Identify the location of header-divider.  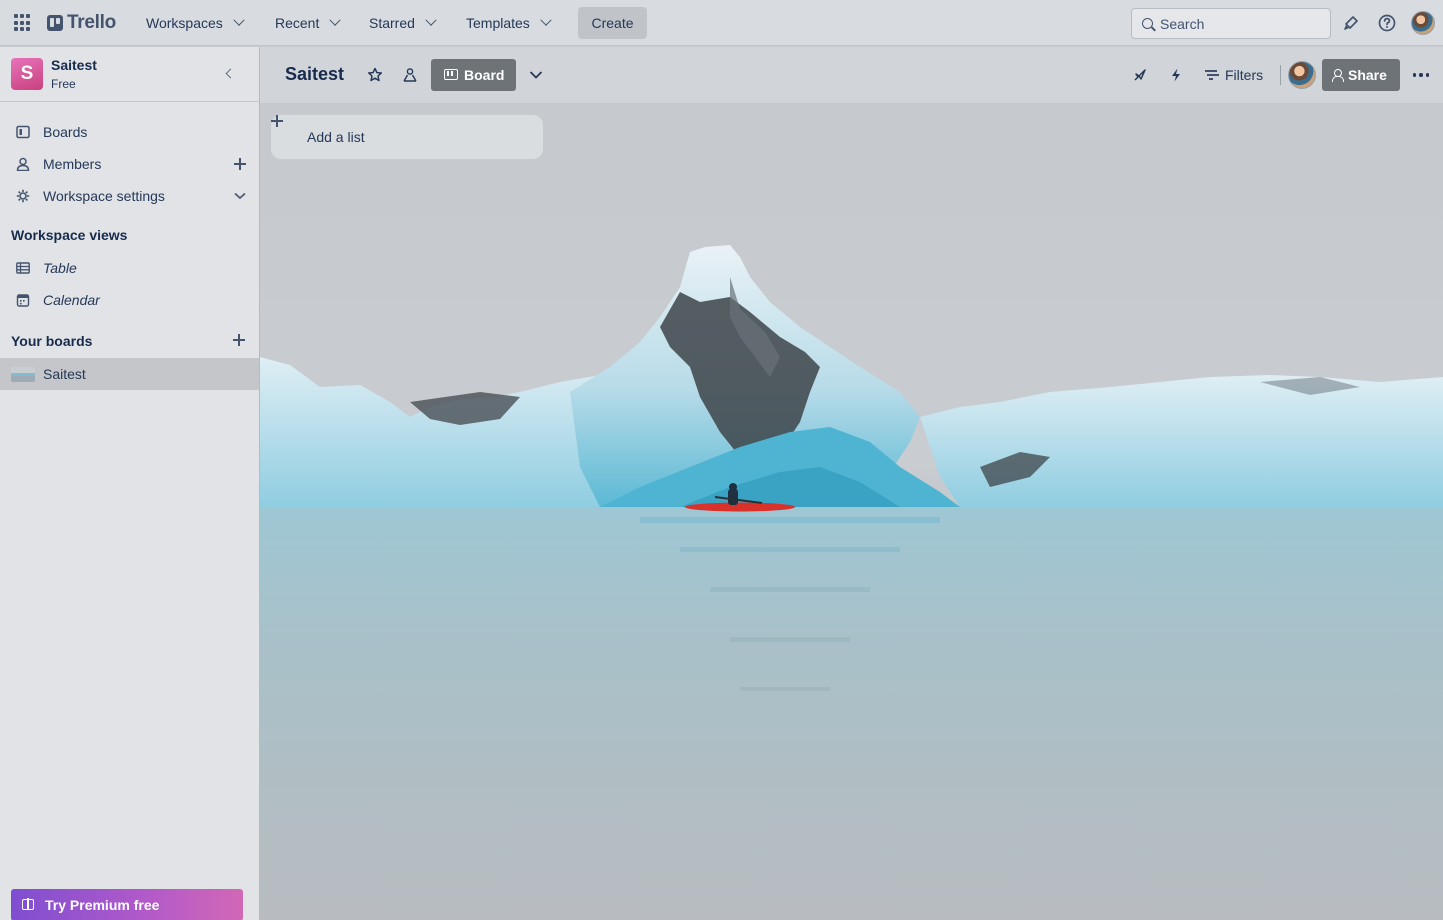
(1280, 75).